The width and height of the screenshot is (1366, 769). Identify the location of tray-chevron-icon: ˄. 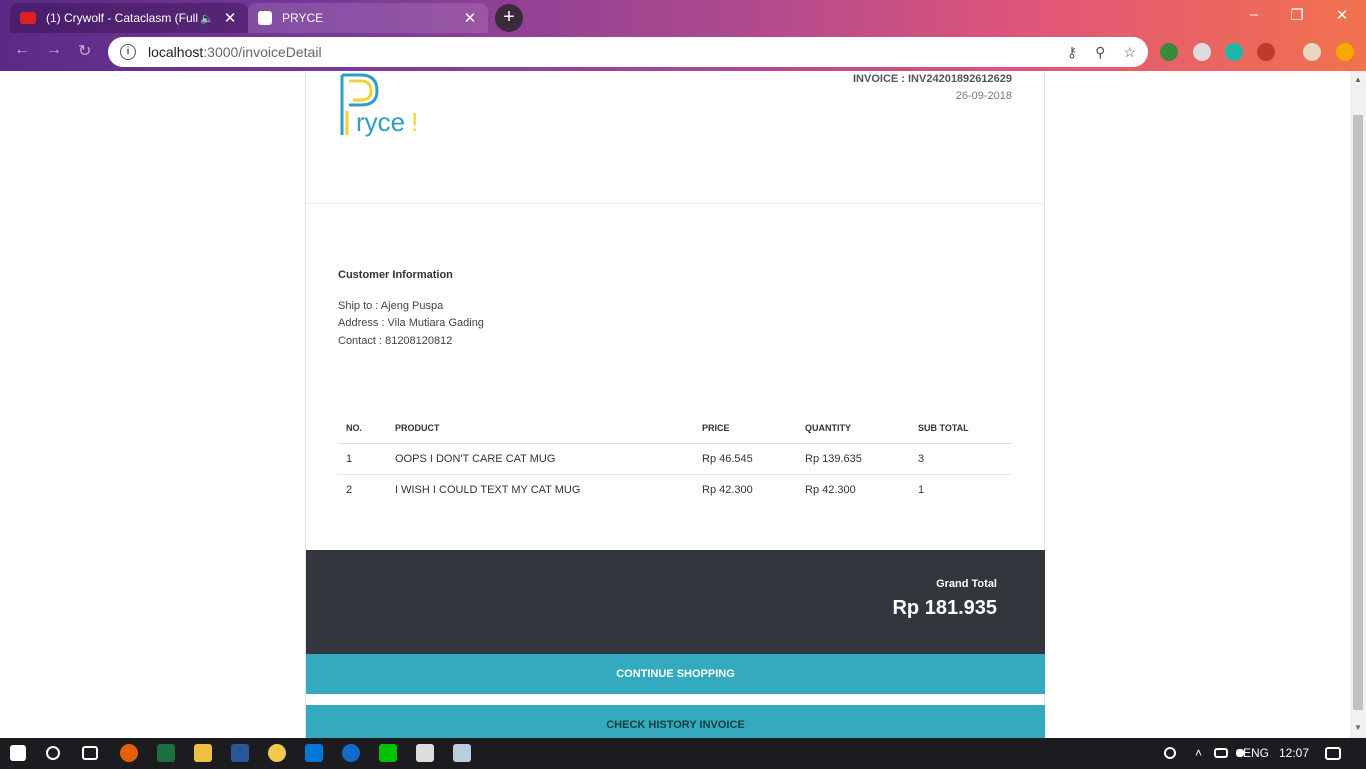
(1198, 753).